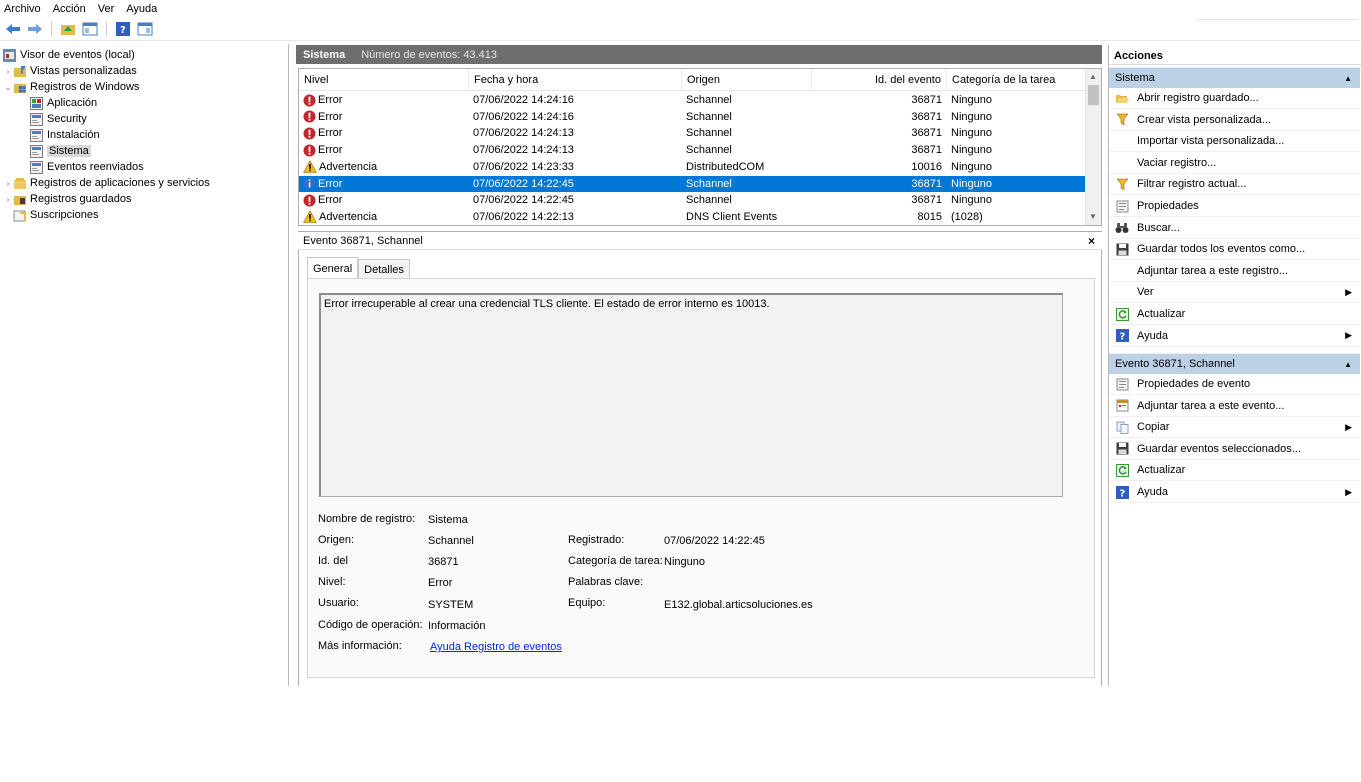  I want to click on menu-ayuda: Ayuda, so click(141, 9).